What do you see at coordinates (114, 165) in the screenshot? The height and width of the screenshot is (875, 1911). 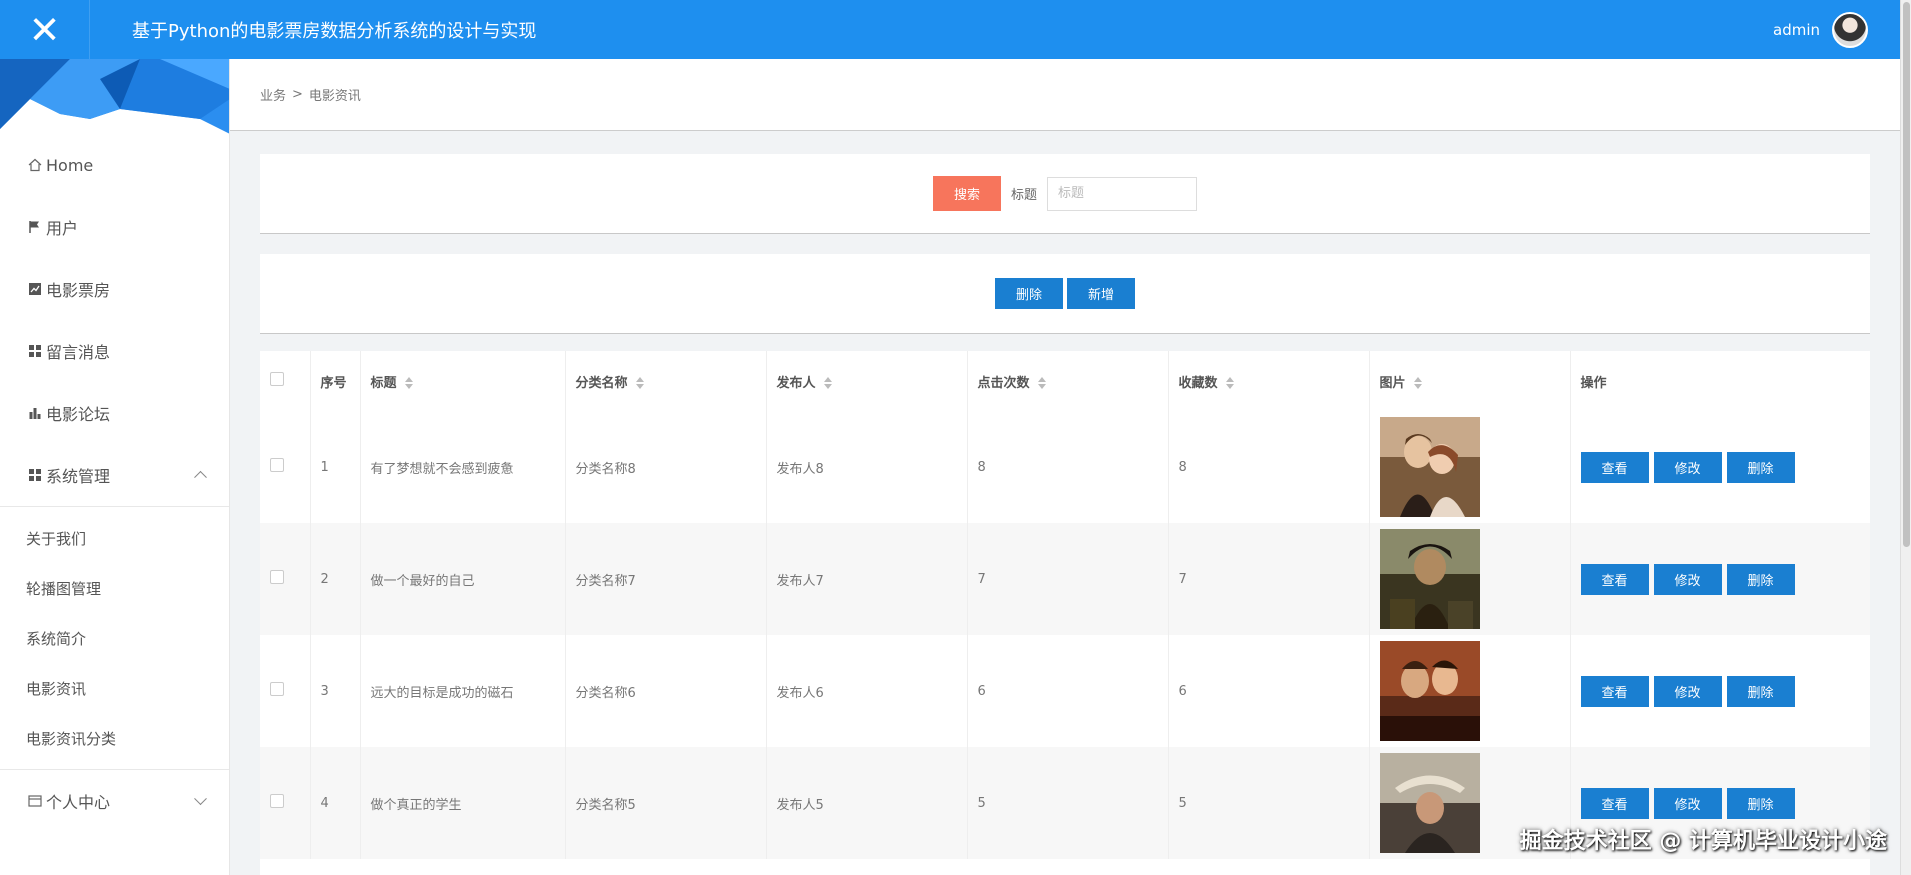 I see `sidebar-item-home: Home` at bounding box center [114, 165].